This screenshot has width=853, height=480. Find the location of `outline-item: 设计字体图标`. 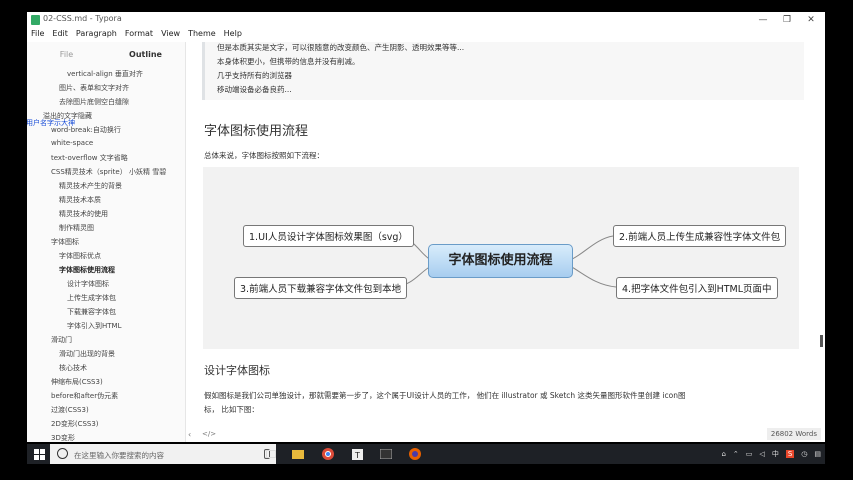

outline-item: 设计字体图标 is located at coordinates (88, 284).